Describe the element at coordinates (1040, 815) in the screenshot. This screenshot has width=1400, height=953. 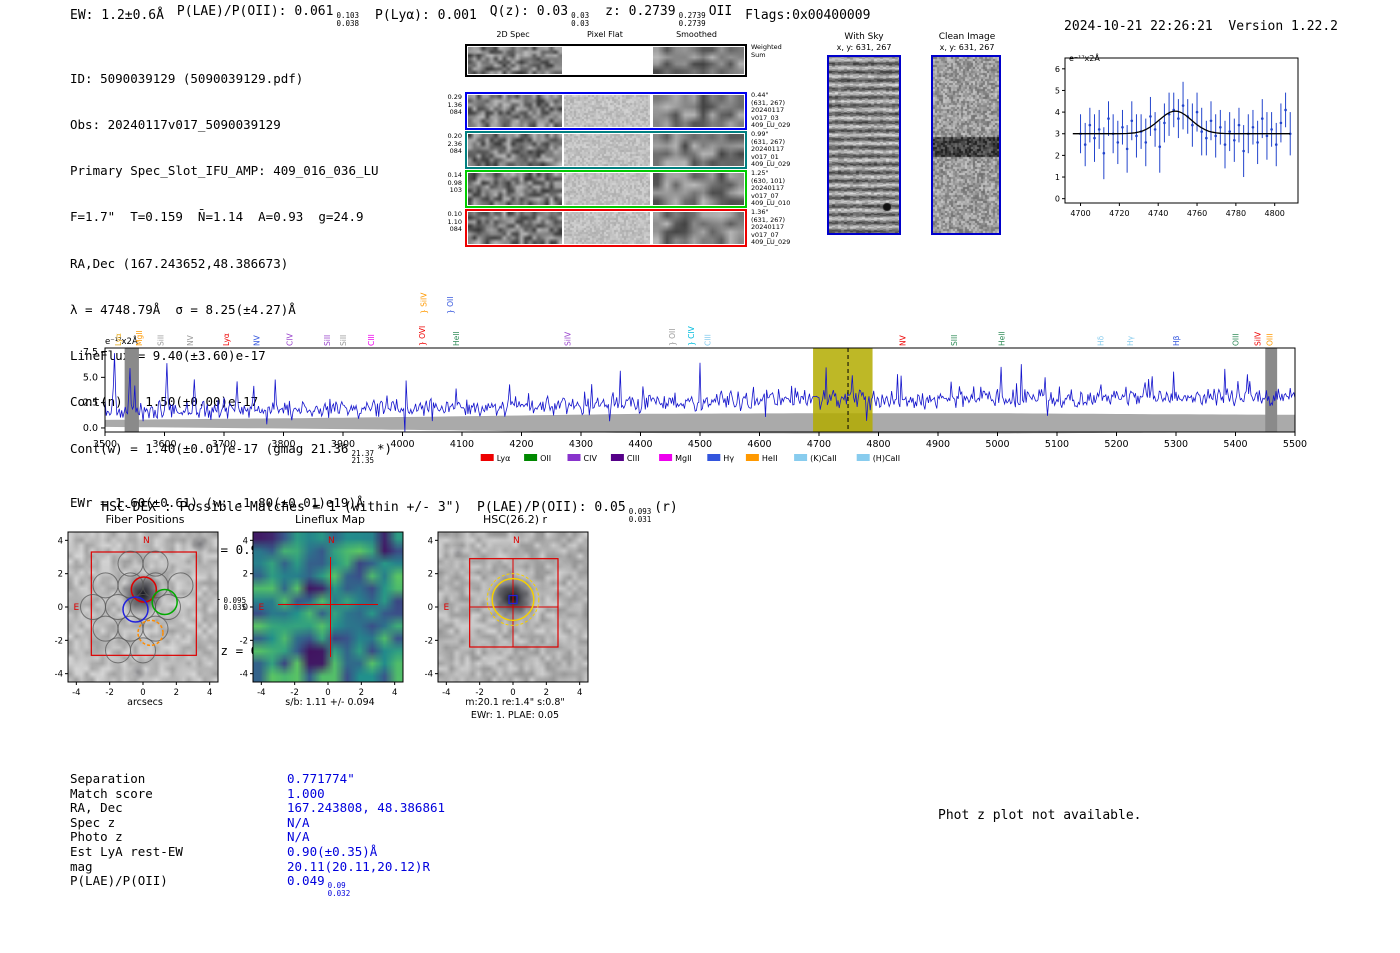
I see `photz-note: Phot z plot not available.` at that location.